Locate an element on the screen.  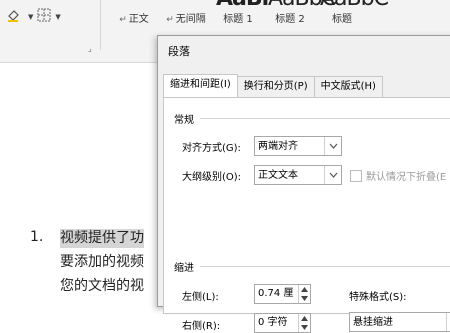
special-indent-label: 特殊格式(S): is located at coordinates (378, 297).